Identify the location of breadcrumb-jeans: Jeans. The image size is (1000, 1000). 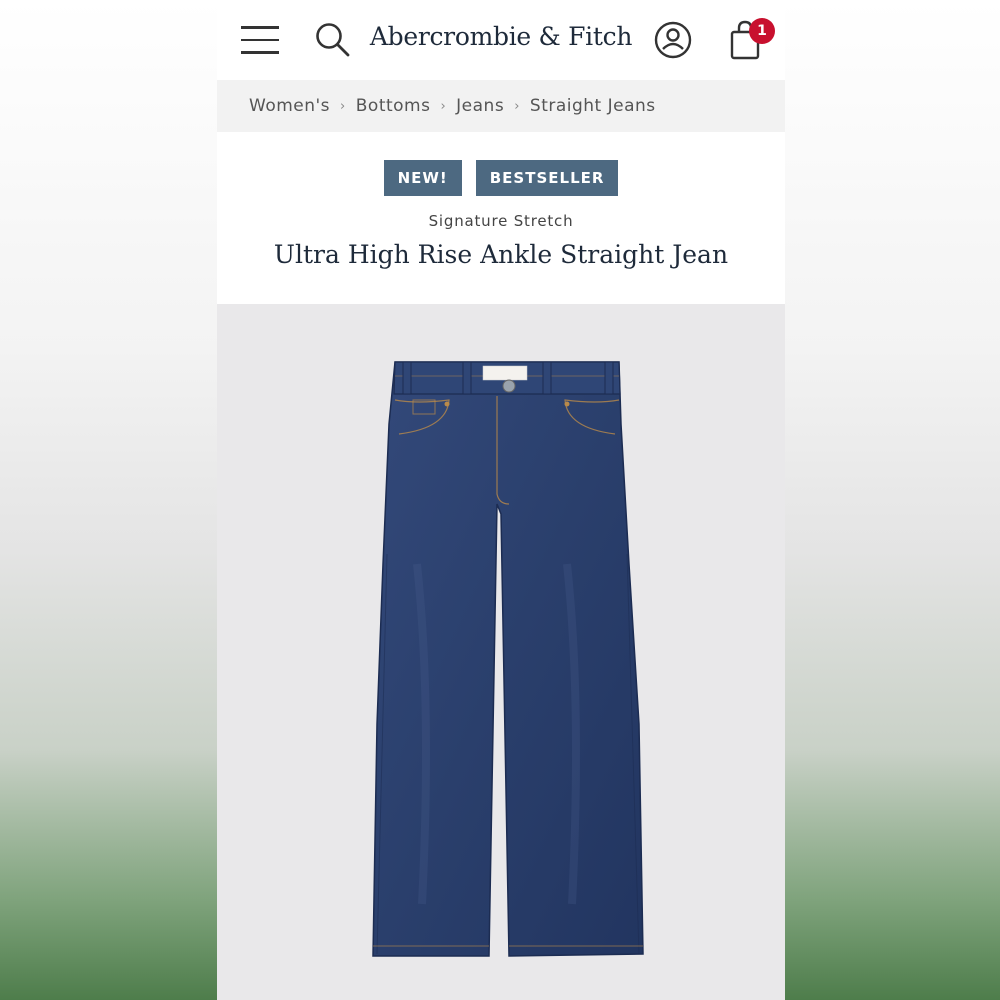
(480, 106).